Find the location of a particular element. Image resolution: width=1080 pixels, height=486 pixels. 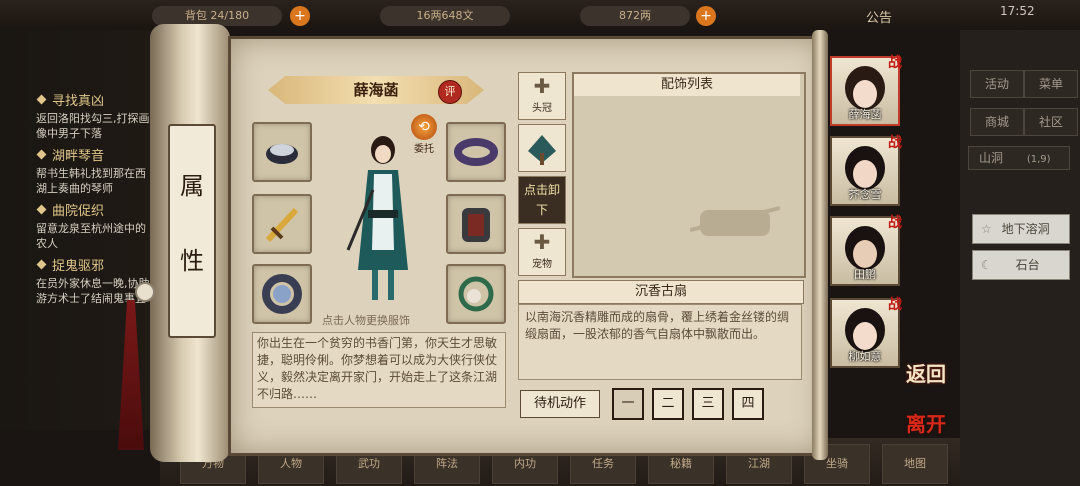

equip-slot-belt is located at coordinates (476, 152).